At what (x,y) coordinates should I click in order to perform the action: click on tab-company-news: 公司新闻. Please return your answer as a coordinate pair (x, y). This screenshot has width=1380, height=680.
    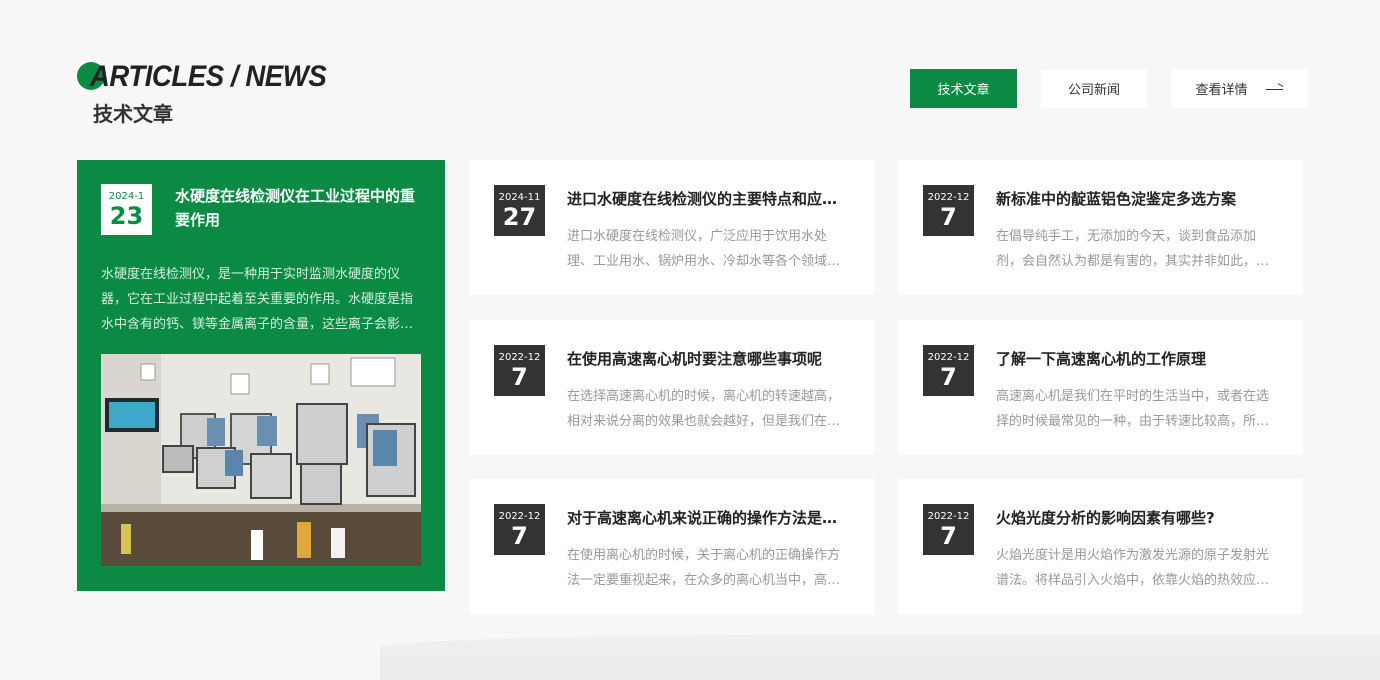
    Looking at the image, I should click on (1094, 88).